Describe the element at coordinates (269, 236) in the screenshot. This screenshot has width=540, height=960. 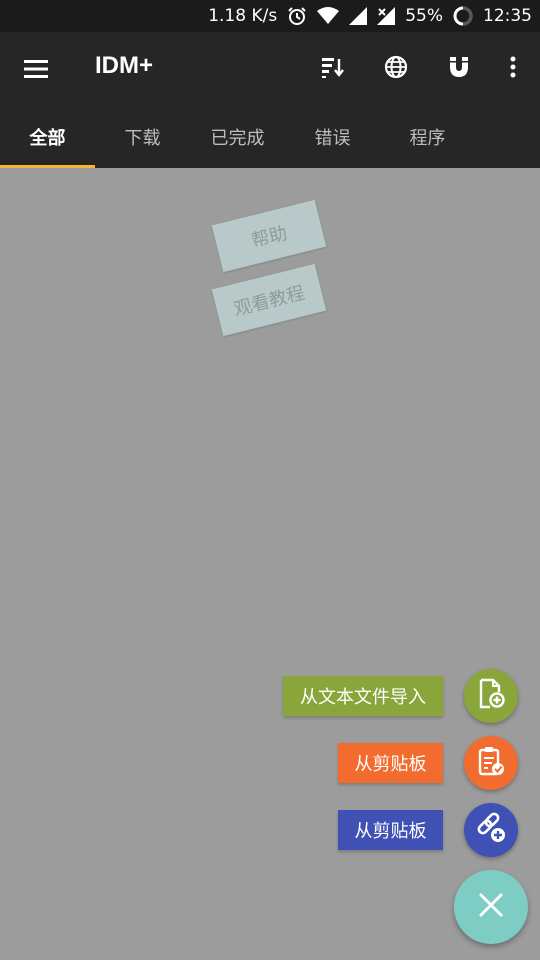
I see `help-sticker: 帮助` at that location.